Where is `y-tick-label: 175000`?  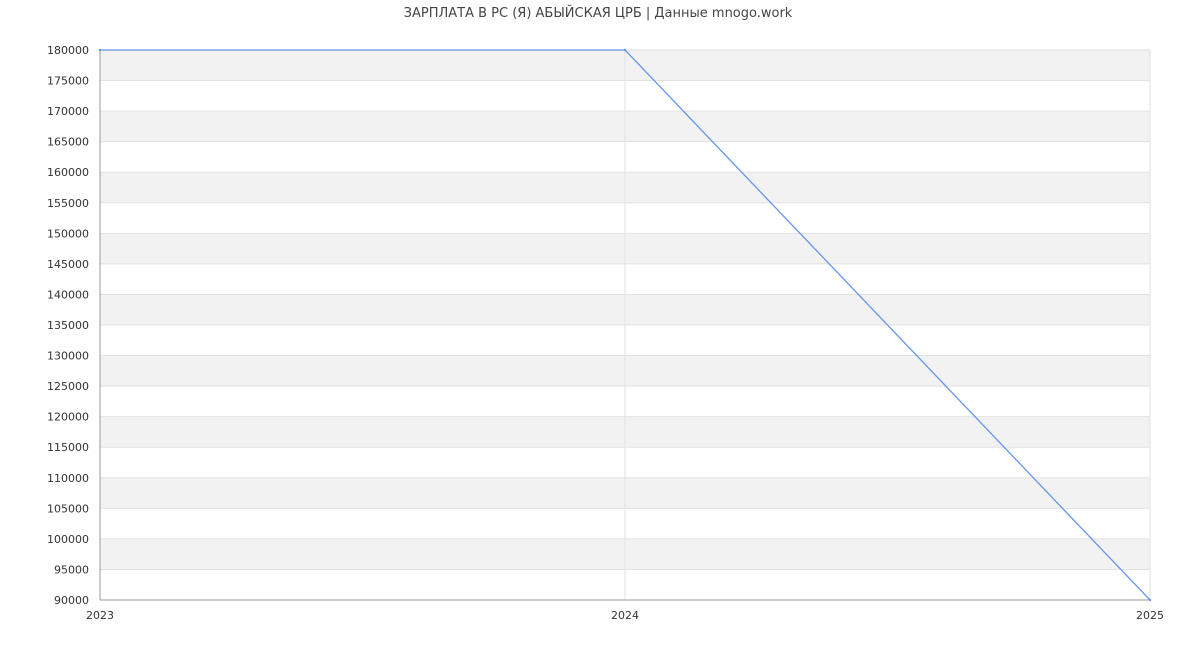 y-tick-label: 175000 is located at coordinates (68, 81).